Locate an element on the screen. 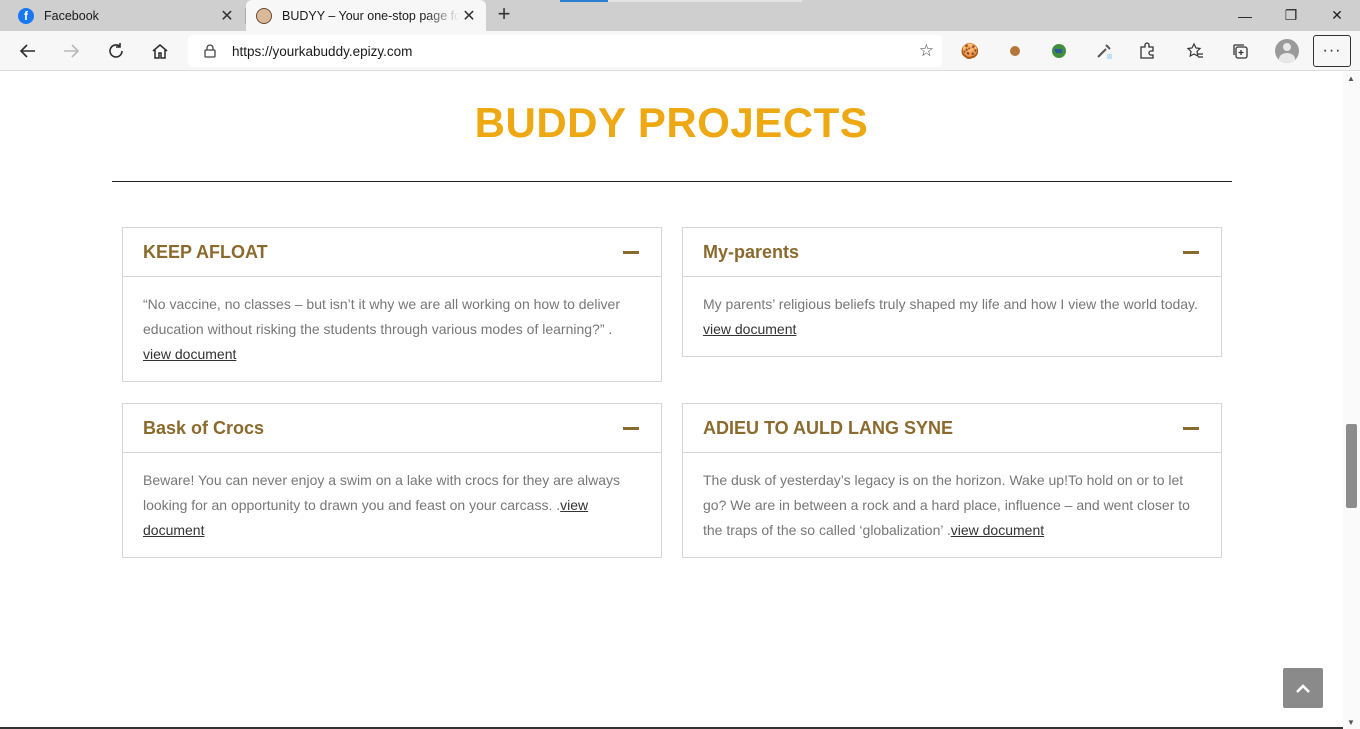 This screenshot has width=1360, height=729. card-title: KEEP AFLOAT is located at coordinates (205, 251).